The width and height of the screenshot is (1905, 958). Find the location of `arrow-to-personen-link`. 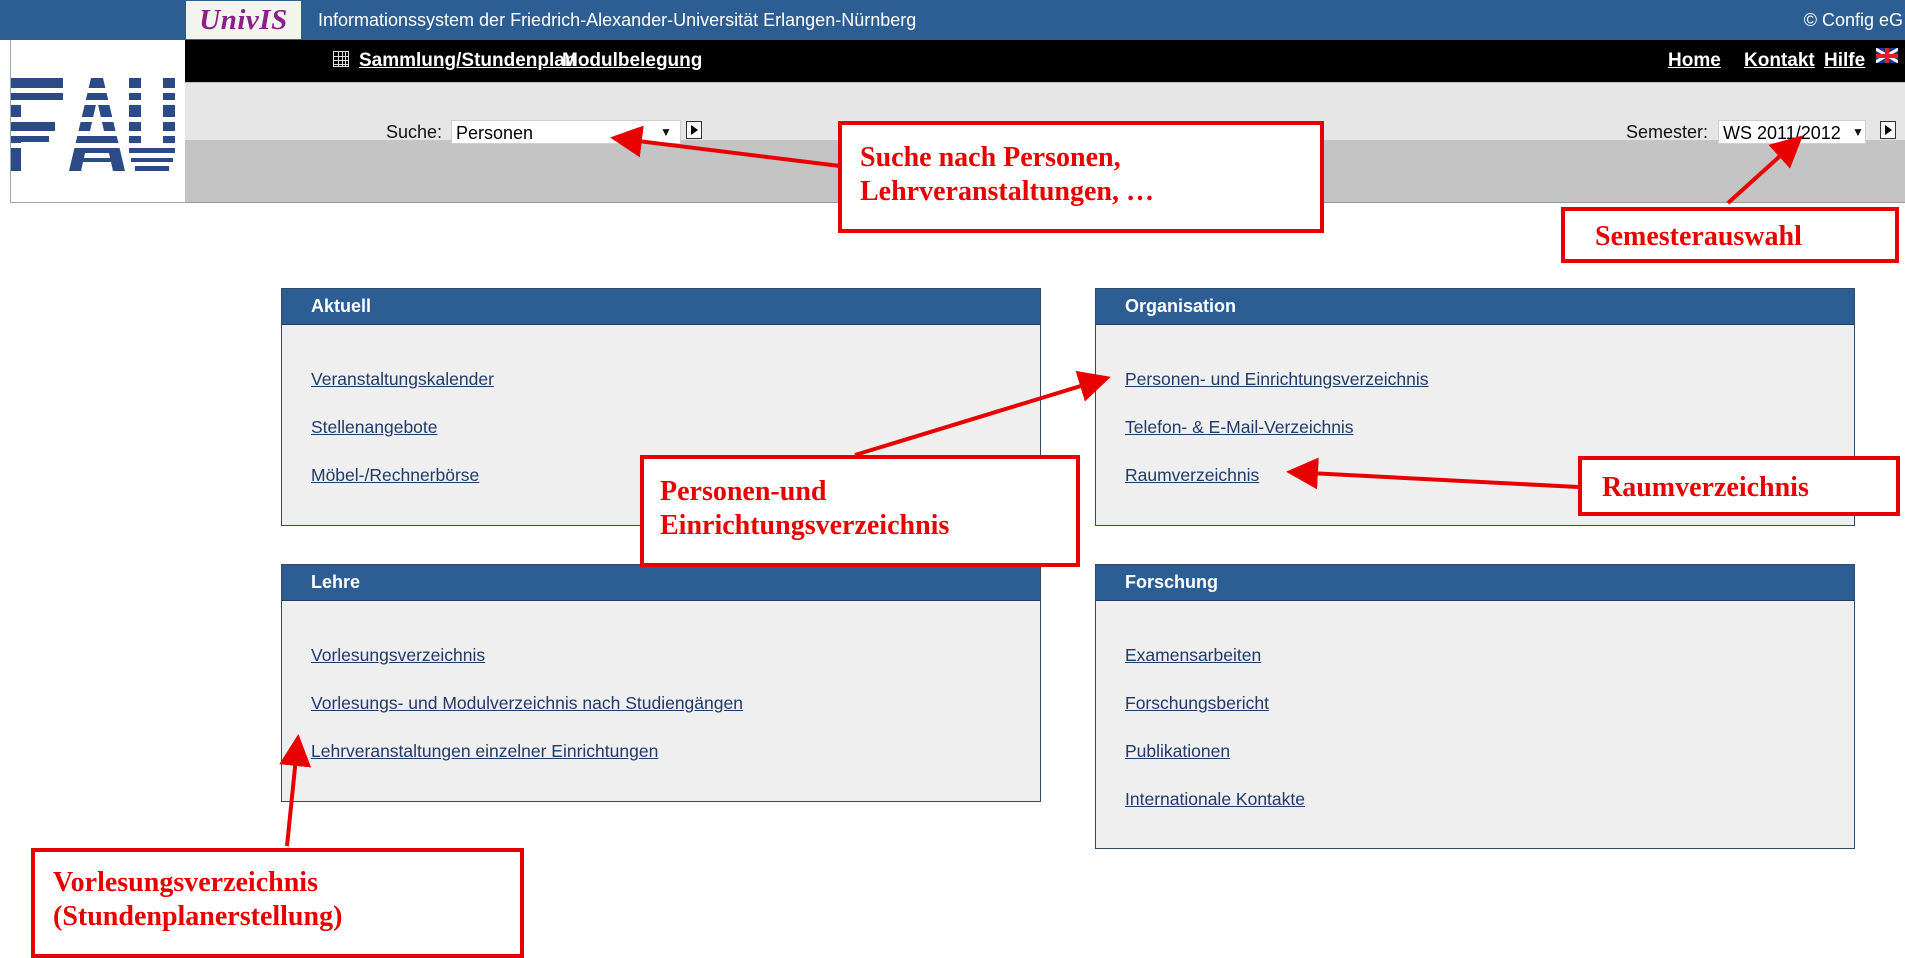

arrow-to-personen-link is located at coordinates (982, 413).